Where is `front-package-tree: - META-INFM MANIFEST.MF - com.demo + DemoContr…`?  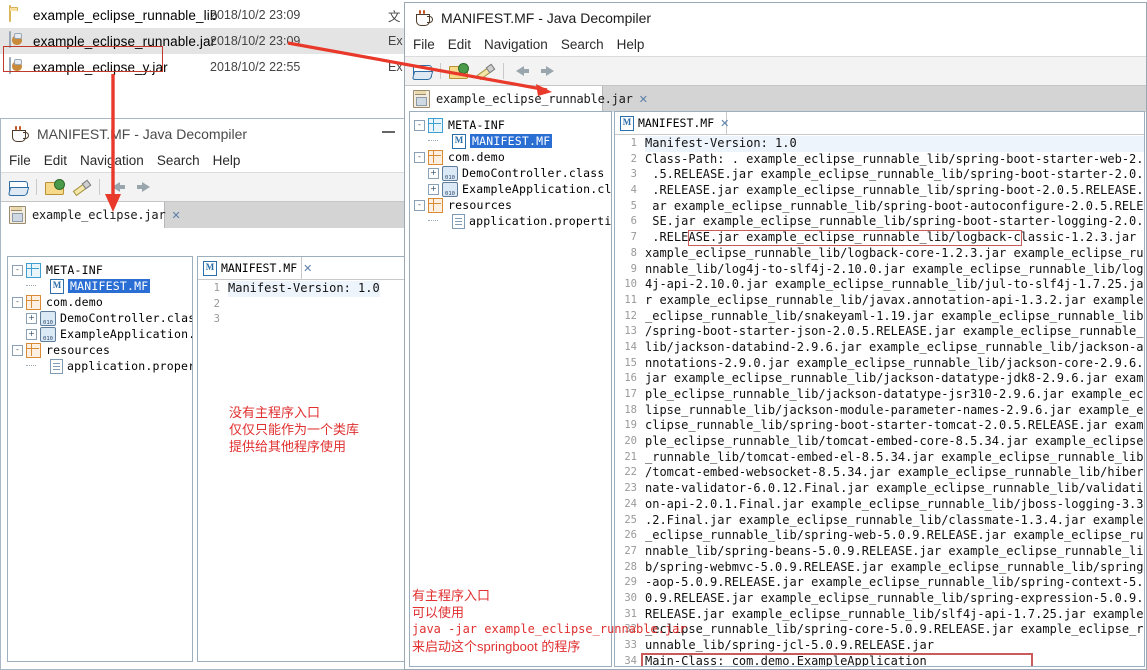 front-package-tree: - META-INFM MANIFEST.MF - com.demo + DemoContr… is located at coordinates (510, 389).